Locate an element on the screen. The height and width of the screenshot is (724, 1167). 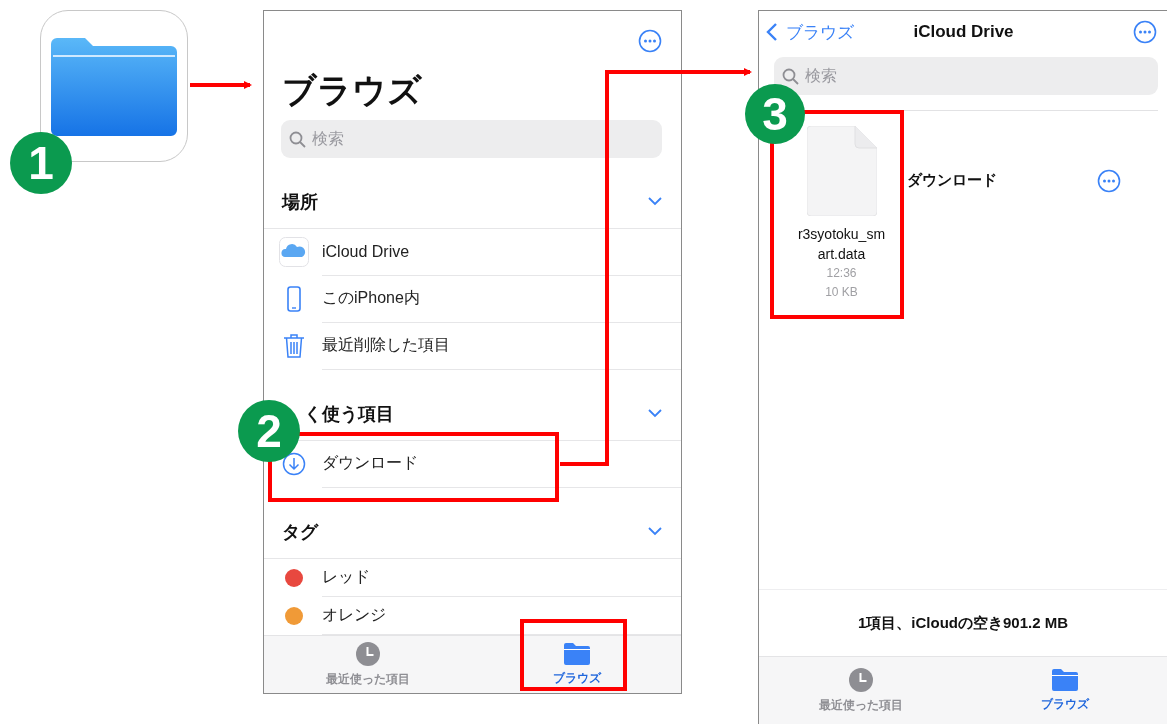
download-icon is located at coordinates (294, 464).